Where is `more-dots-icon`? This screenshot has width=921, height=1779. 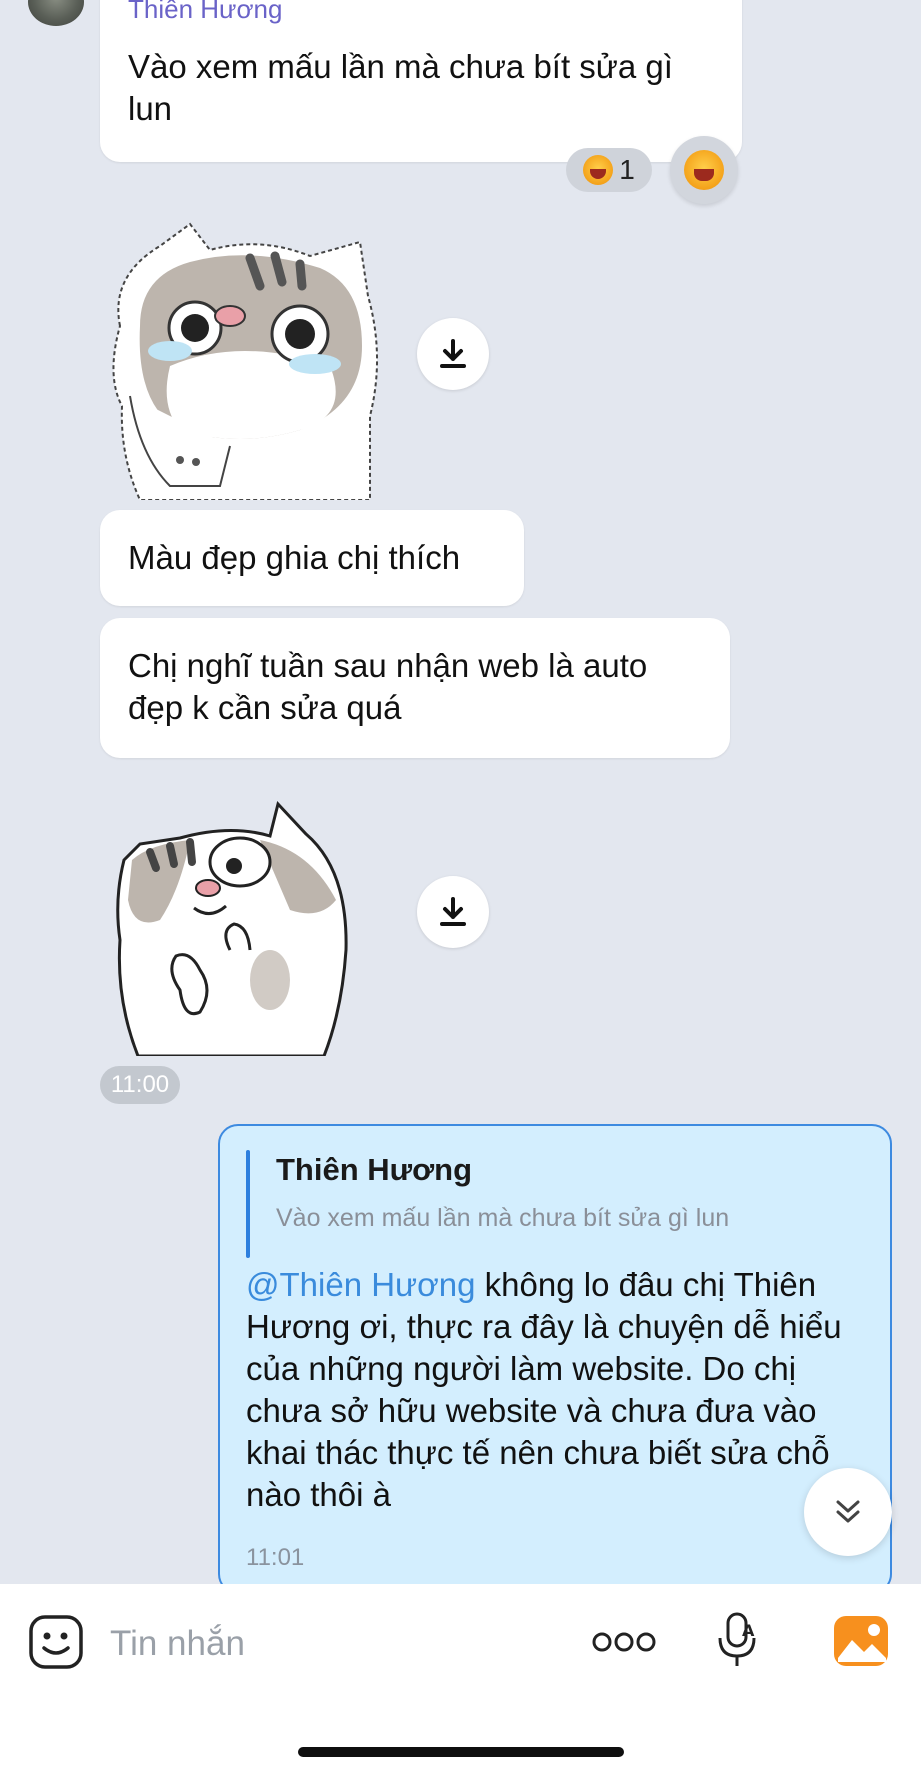 more-dots-icon is located at coordinates (624, 1642).